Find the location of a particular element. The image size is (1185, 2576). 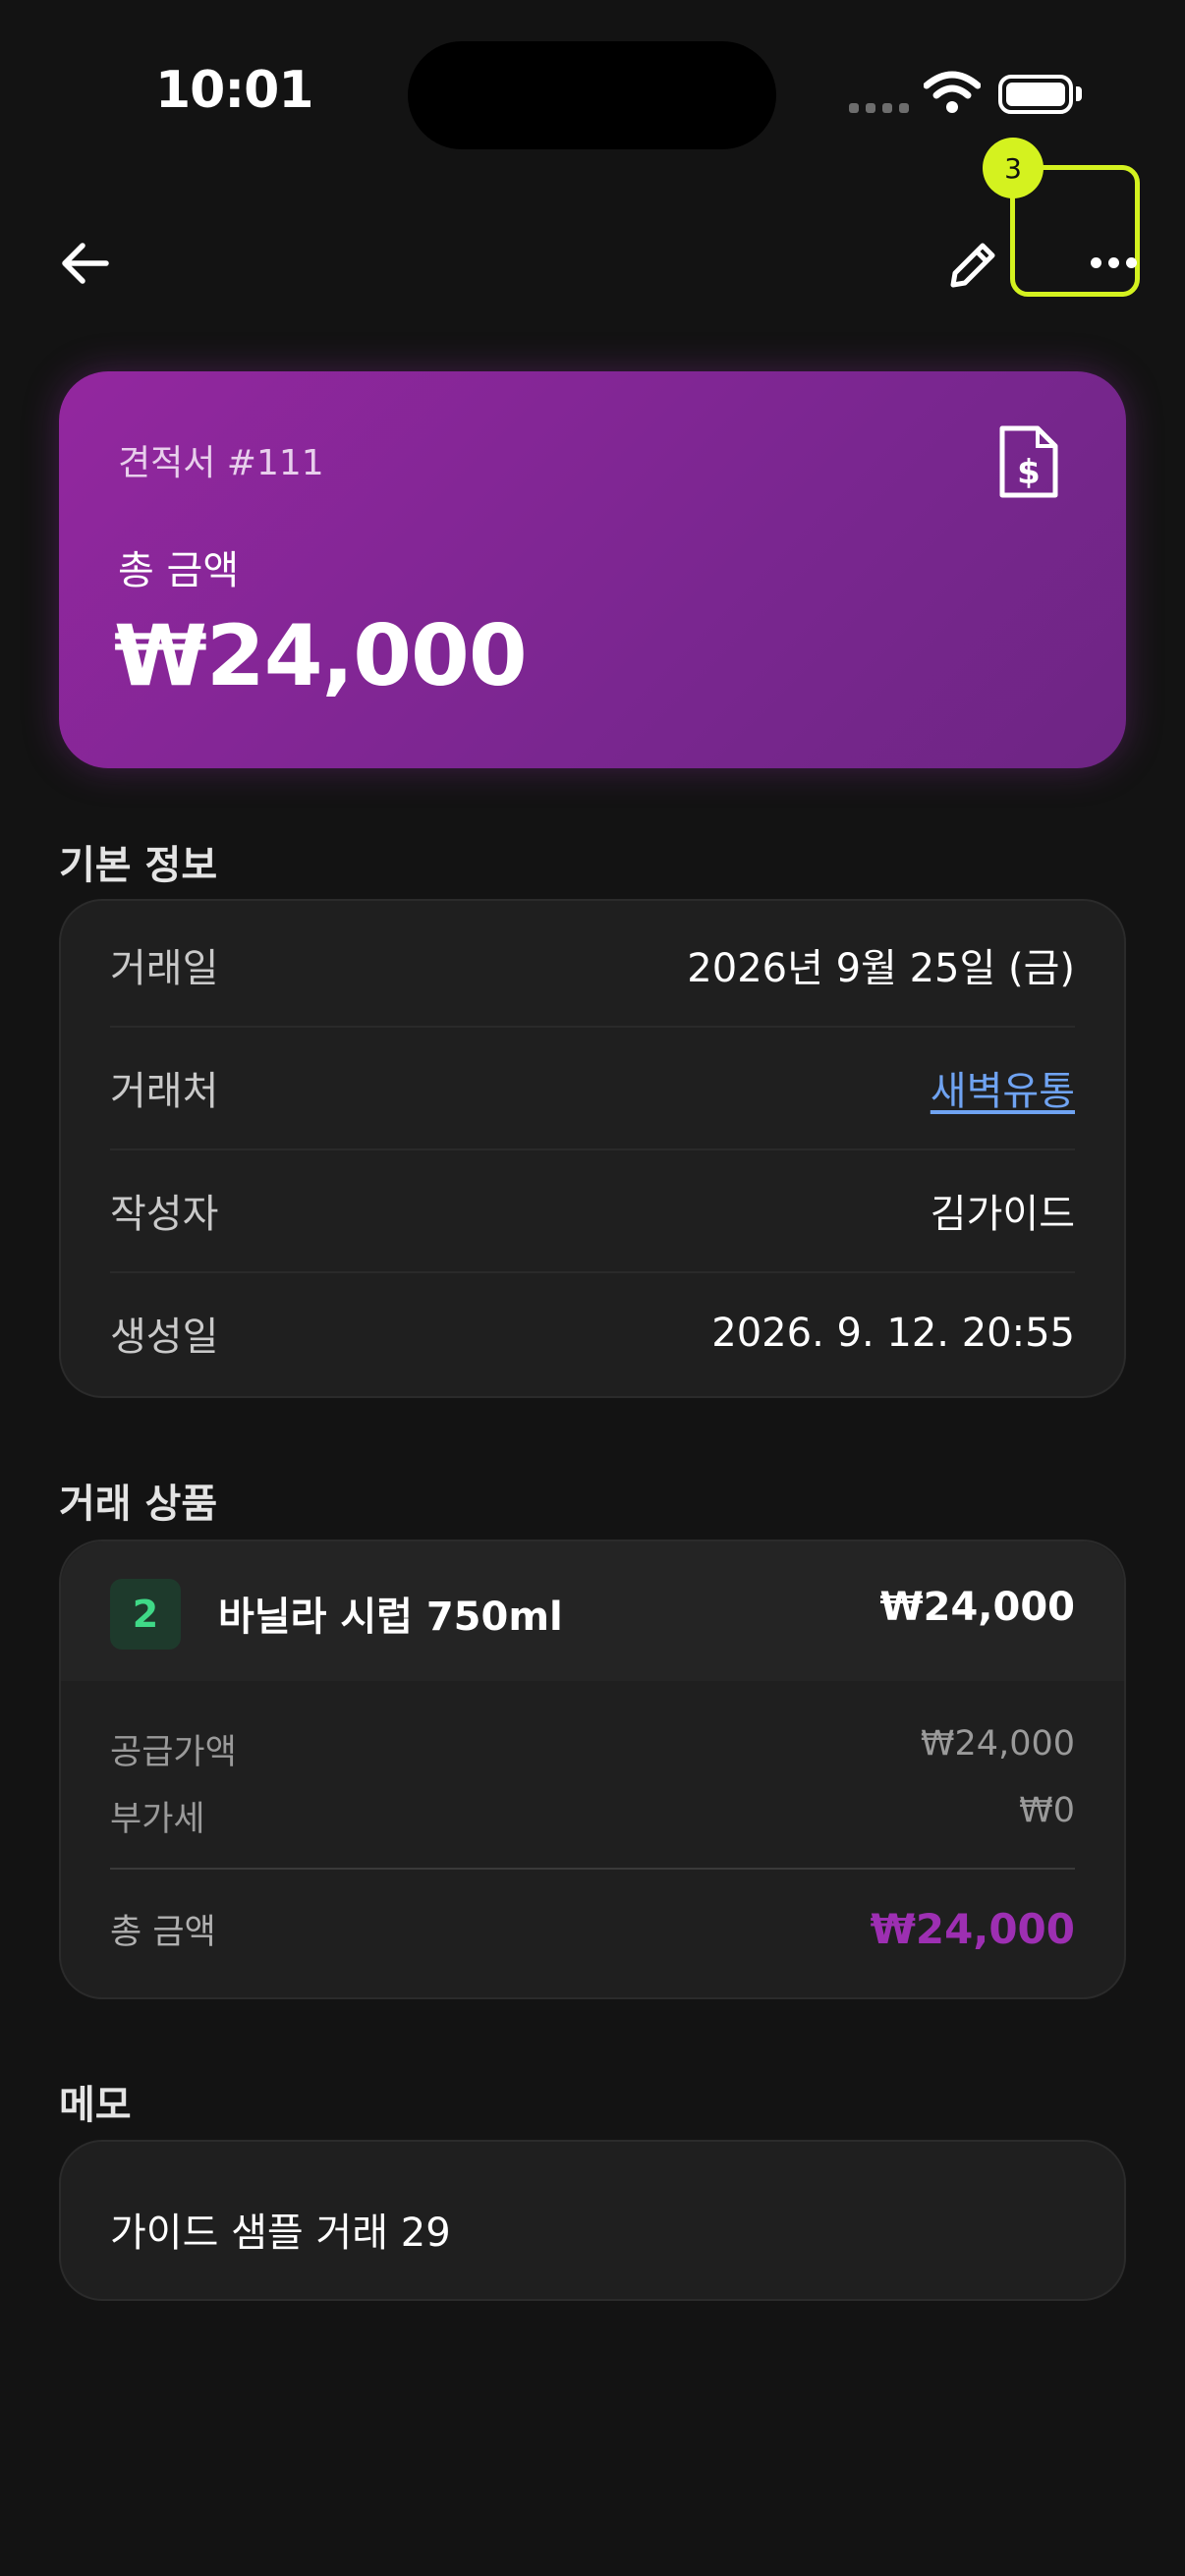

item-price: ₩24,000 is located at coordinates (977, 1607).